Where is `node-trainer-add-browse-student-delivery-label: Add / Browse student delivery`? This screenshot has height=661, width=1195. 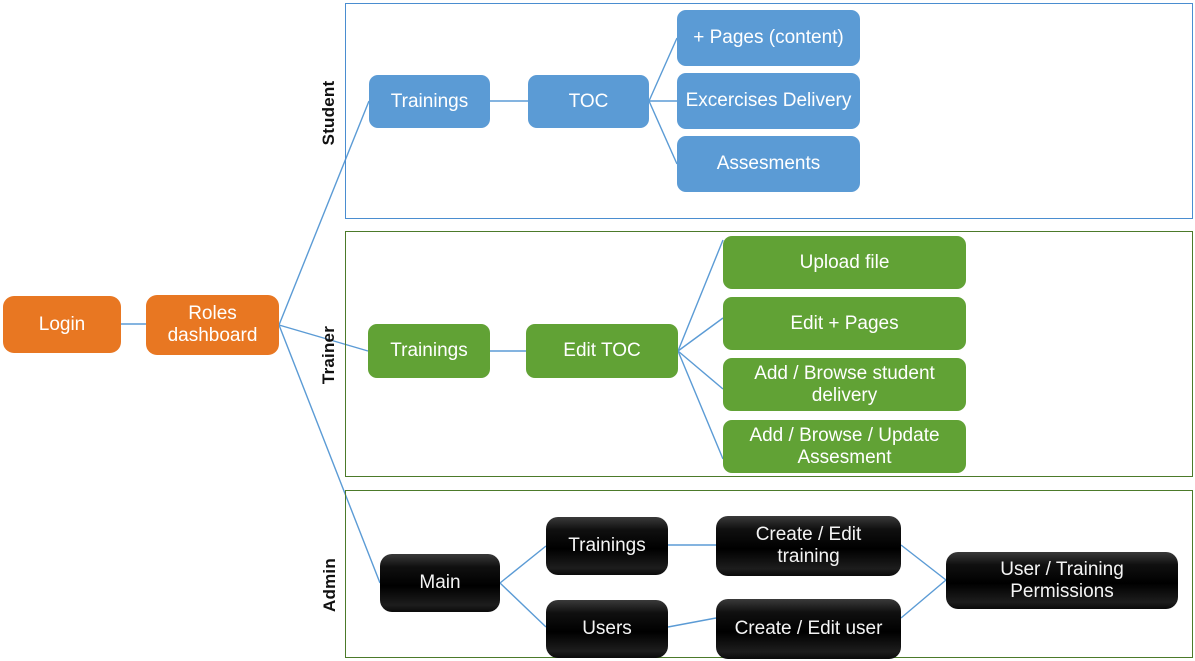
node-trainer-add-browse-student-delivery-label: Add / Browse student delivery is located at coordinates (844, 384).